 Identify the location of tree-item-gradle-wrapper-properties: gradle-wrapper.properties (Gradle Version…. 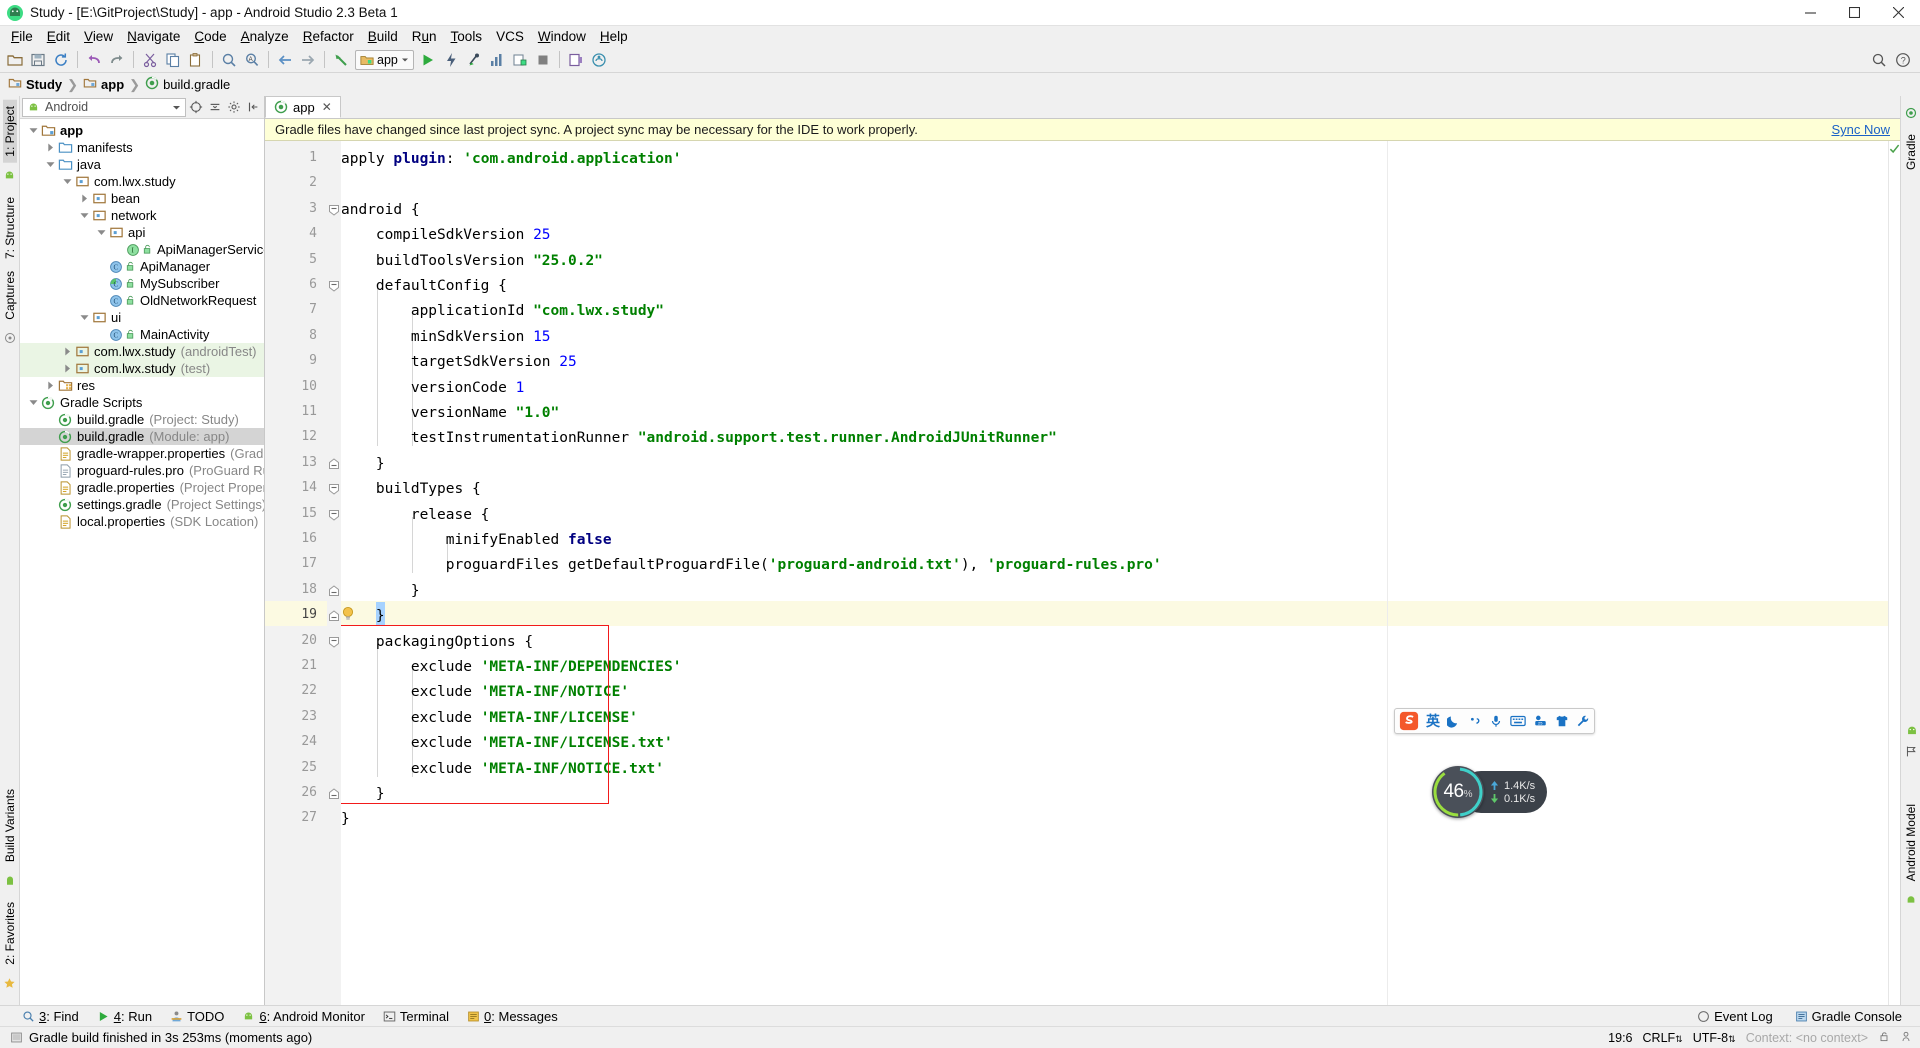
(142, 453).